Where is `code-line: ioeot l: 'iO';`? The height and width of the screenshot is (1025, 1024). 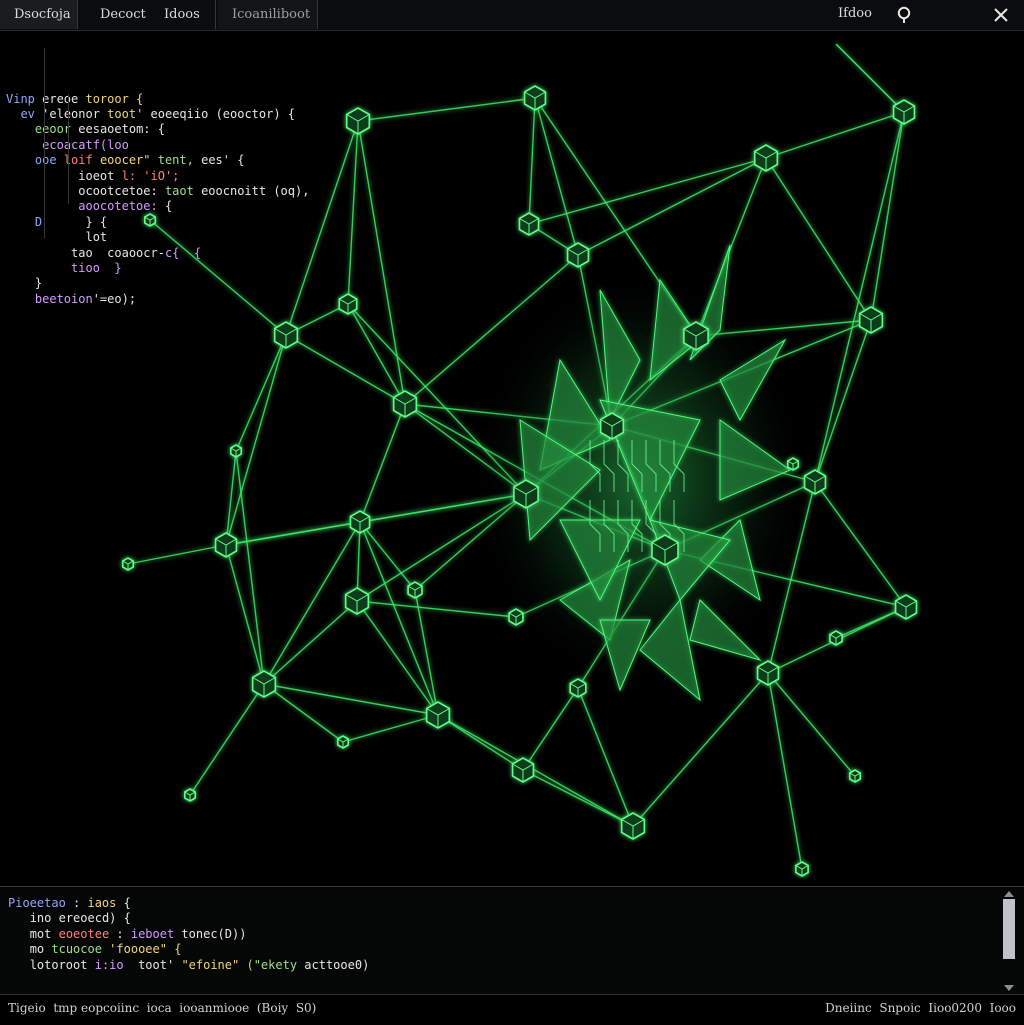 code-line: ioeot l: 'iO'; is located at coordinates (166, 176).